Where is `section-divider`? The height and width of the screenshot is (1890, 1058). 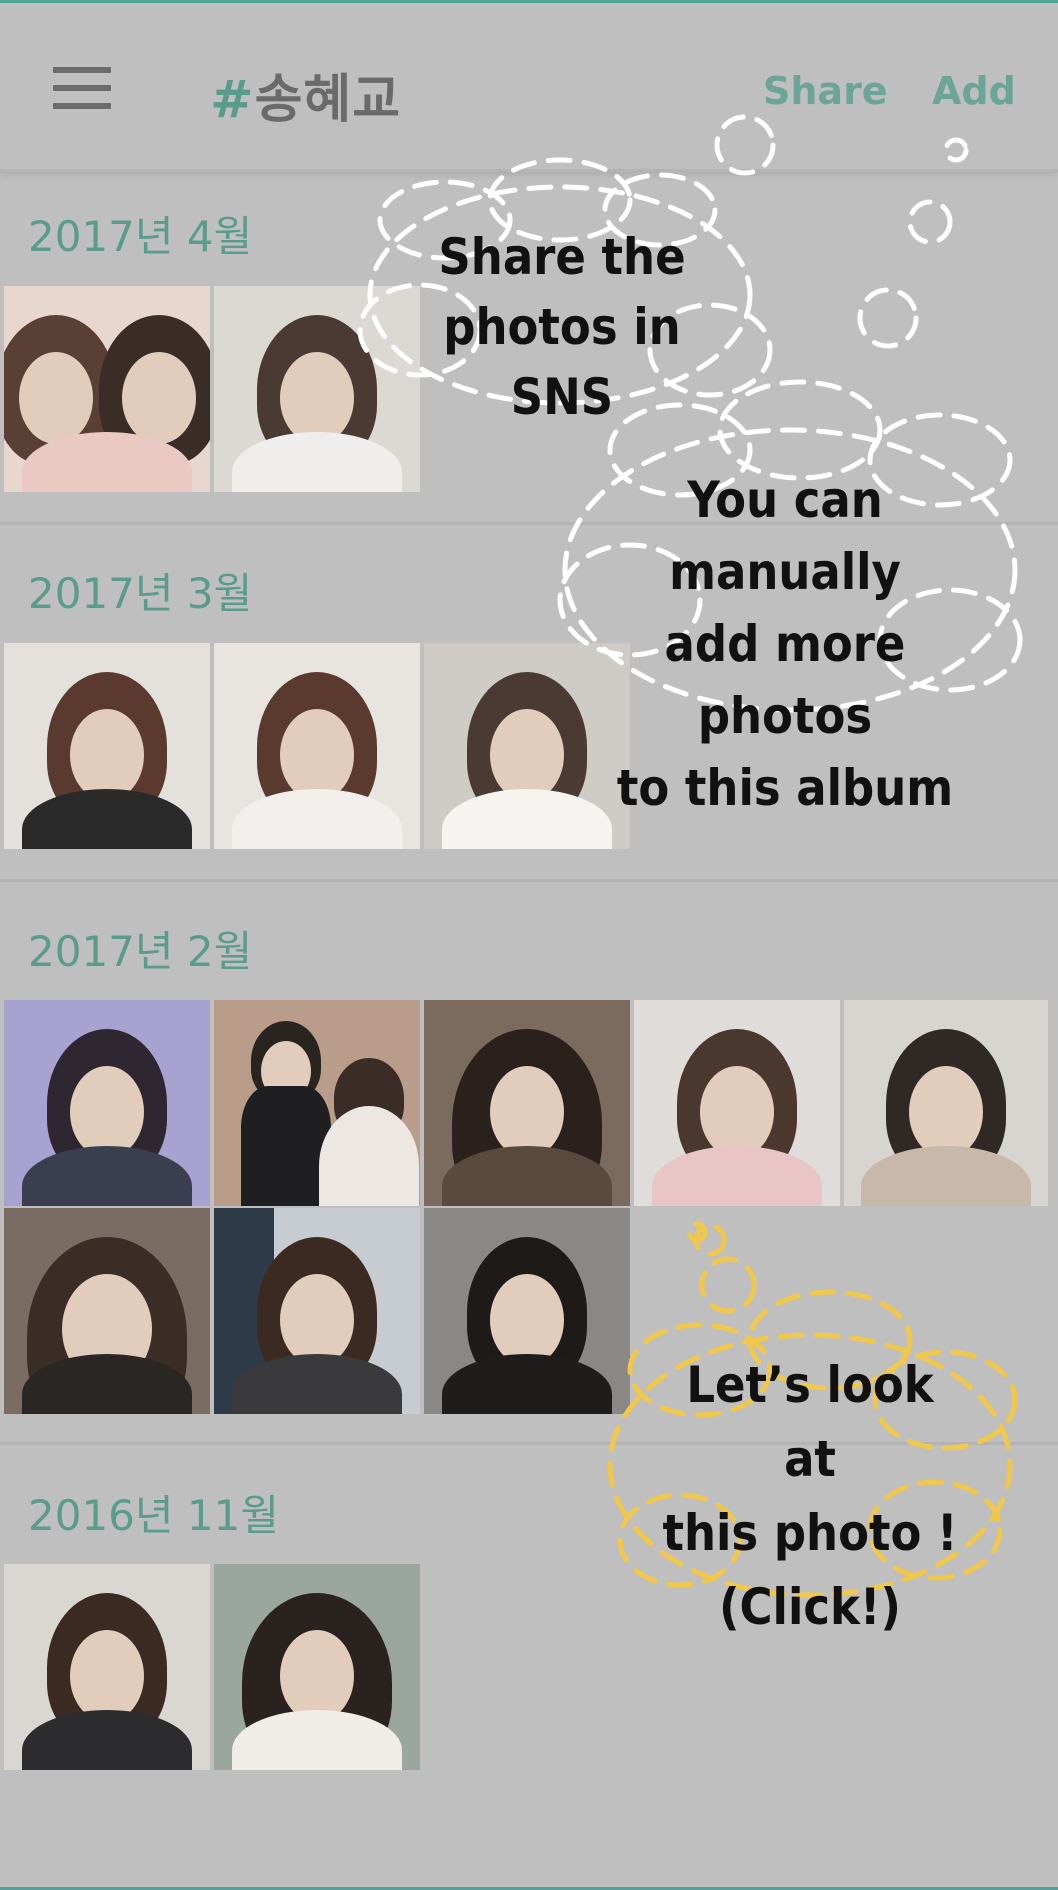 section-divider is located at coordinates (529, 880).